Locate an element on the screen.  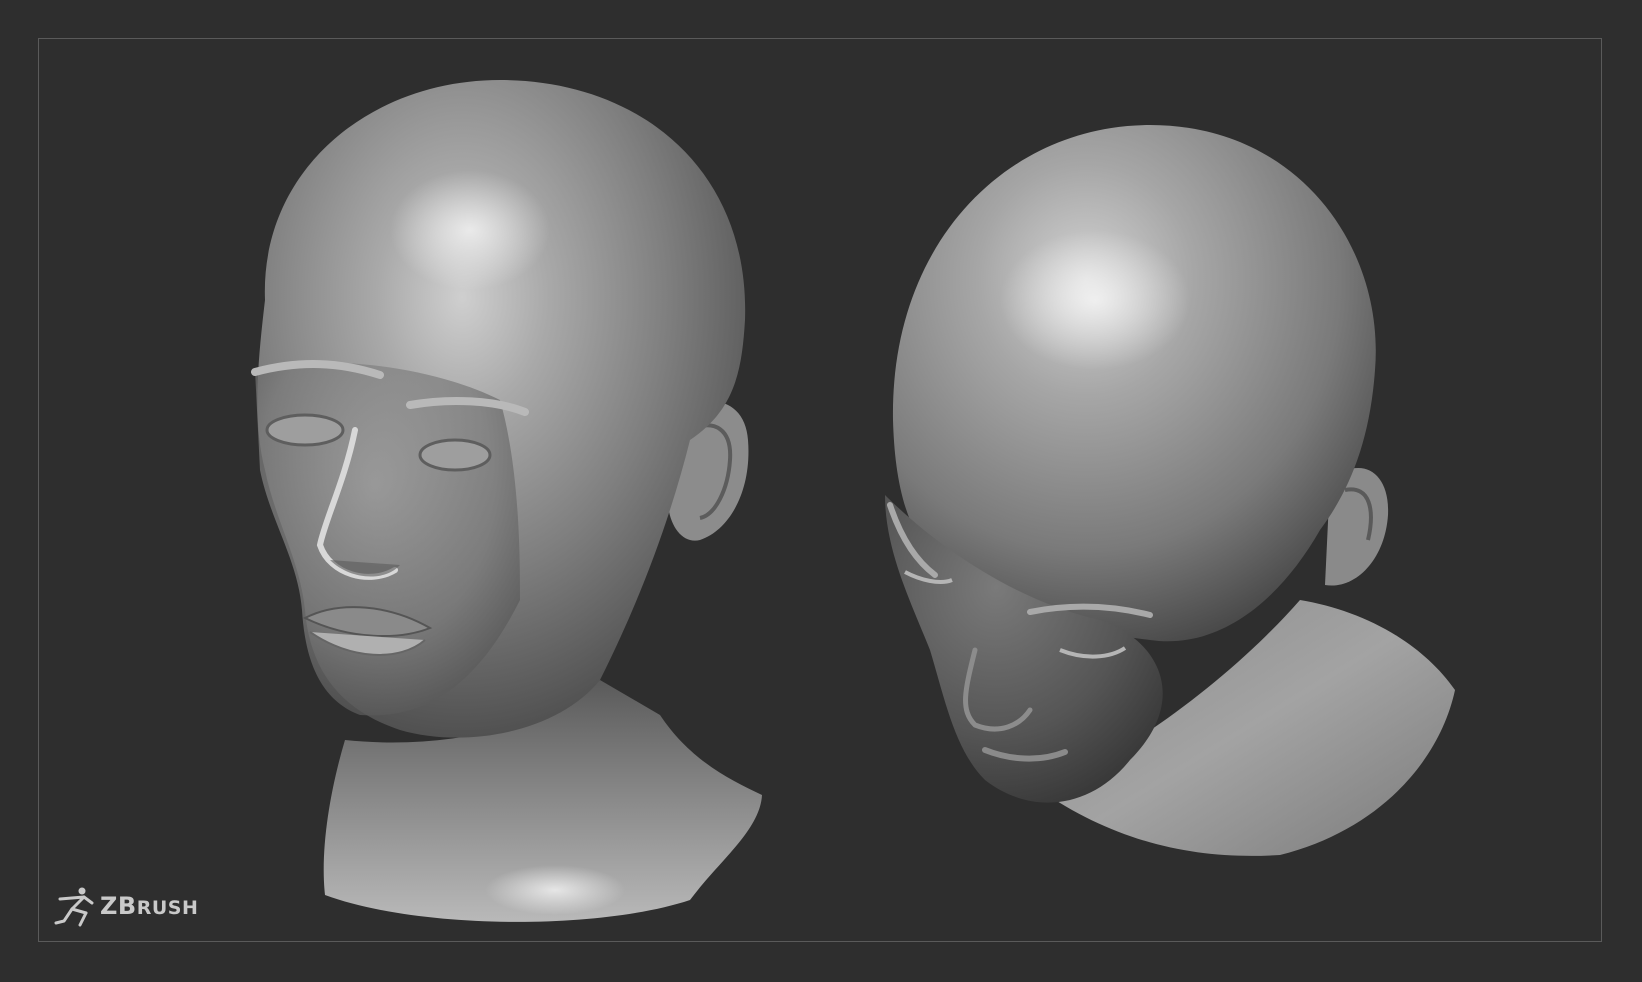
zbrush-figure-icon is located at coordinates (74, 907).